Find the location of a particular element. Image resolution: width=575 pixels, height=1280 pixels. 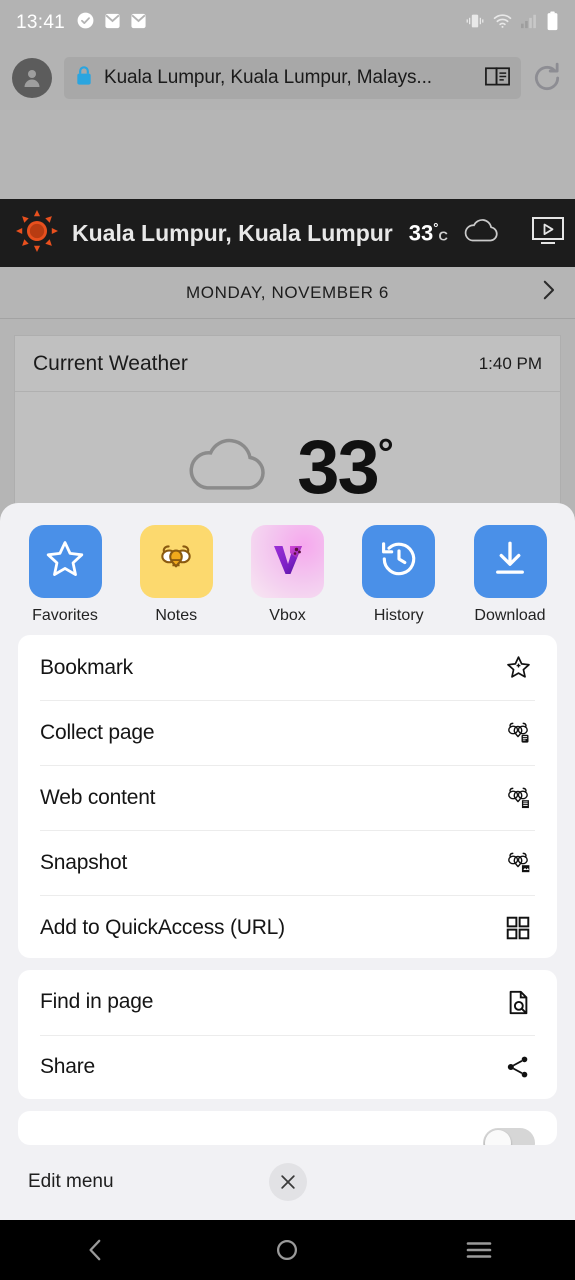

shortcut-favorites: Favorites is located at coordinates (65, 575).